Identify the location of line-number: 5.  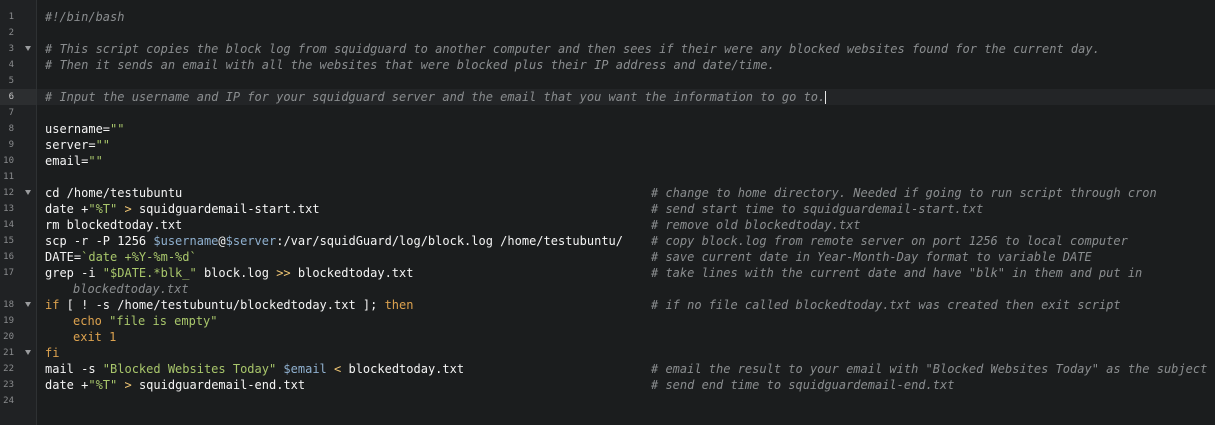
(11, 81).